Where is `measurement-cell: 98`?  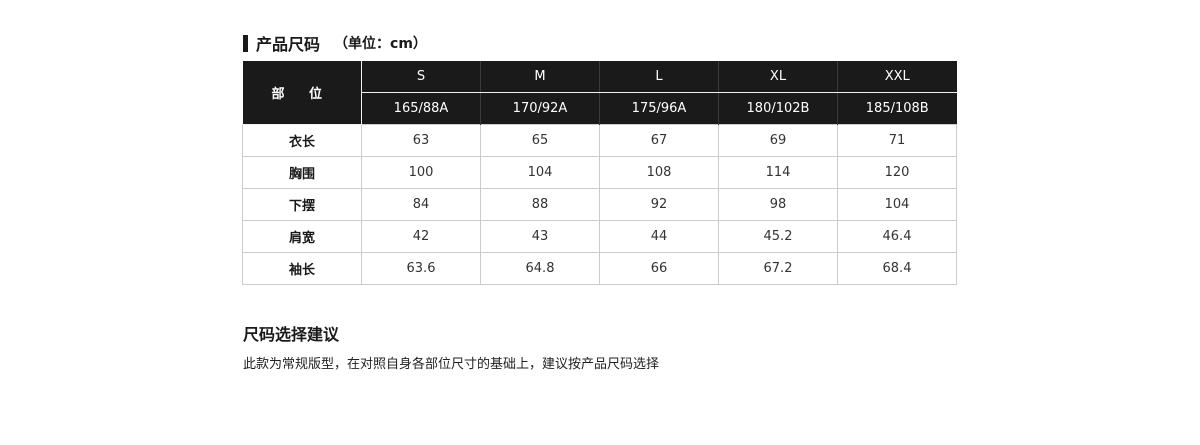
measurement-cell: 98 is located at coordinates (778, 204).